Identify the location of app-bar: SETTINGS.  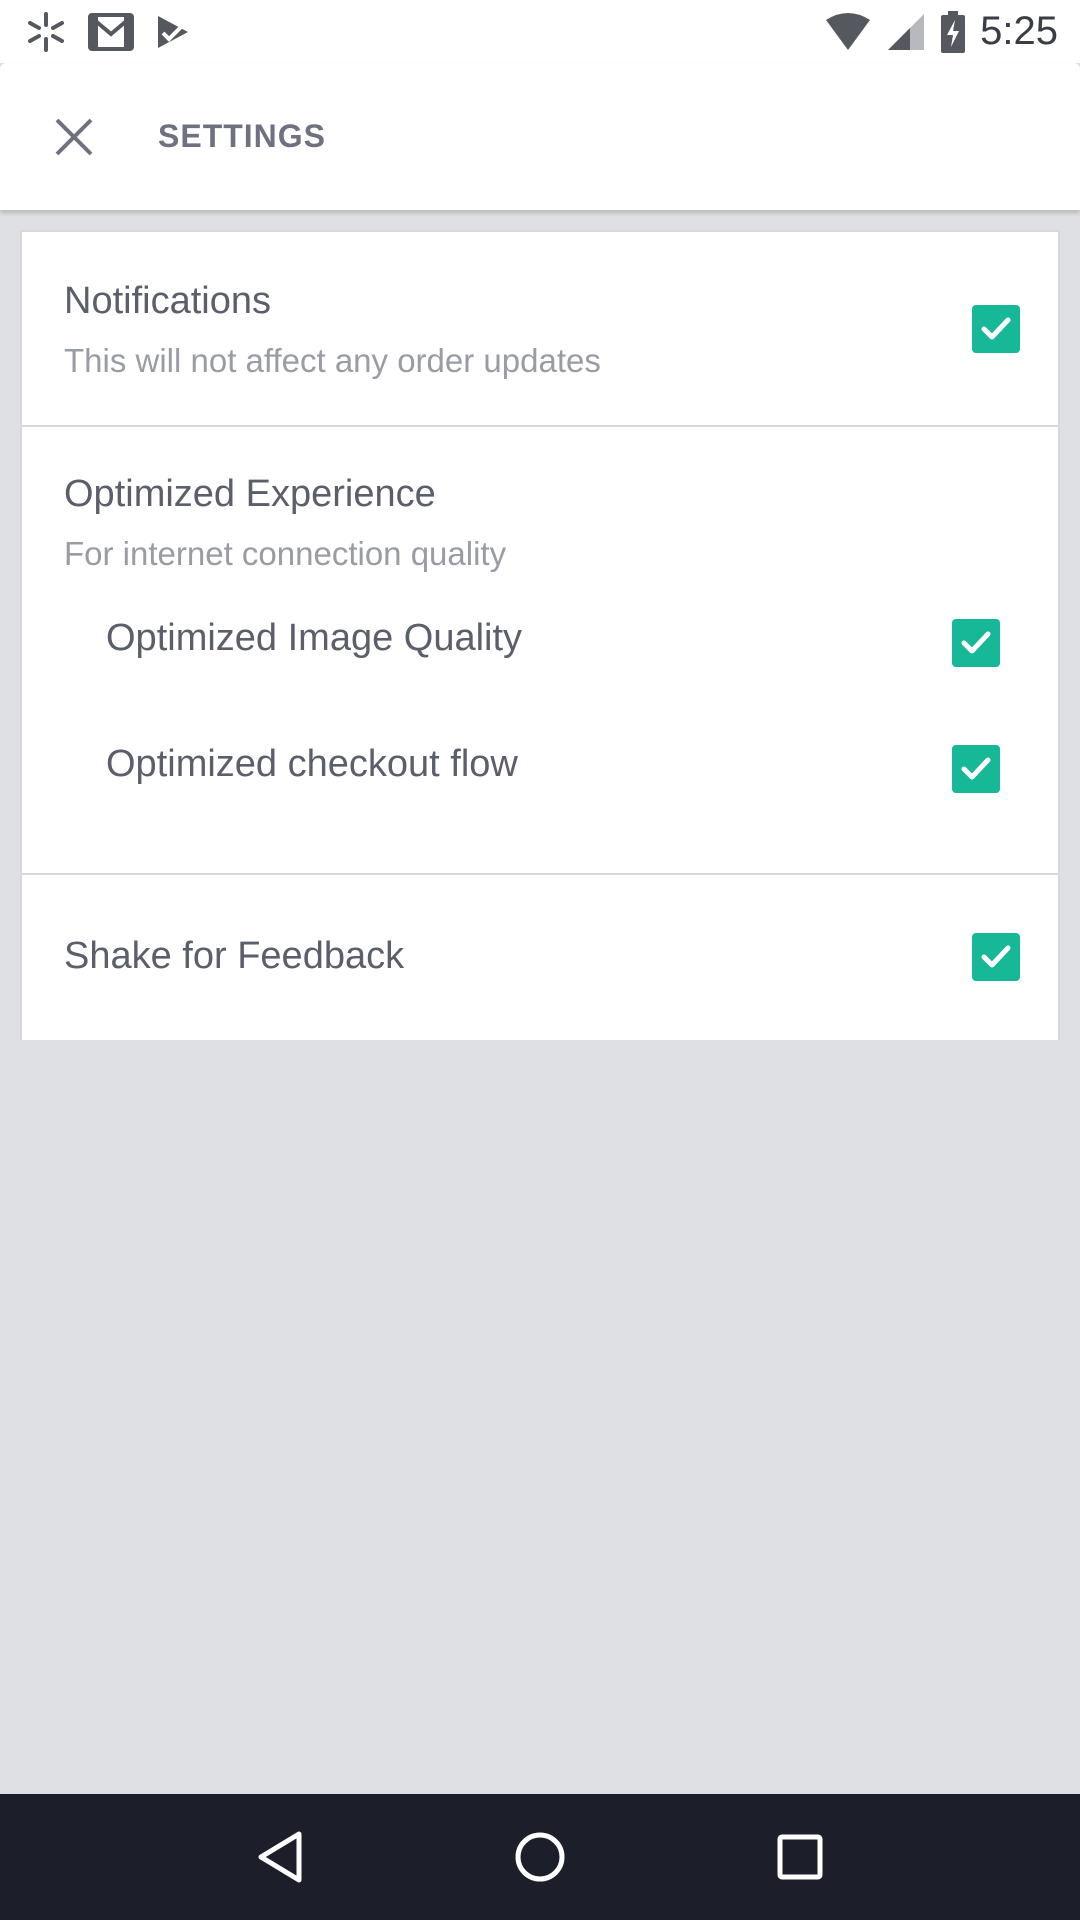
(540, 136).